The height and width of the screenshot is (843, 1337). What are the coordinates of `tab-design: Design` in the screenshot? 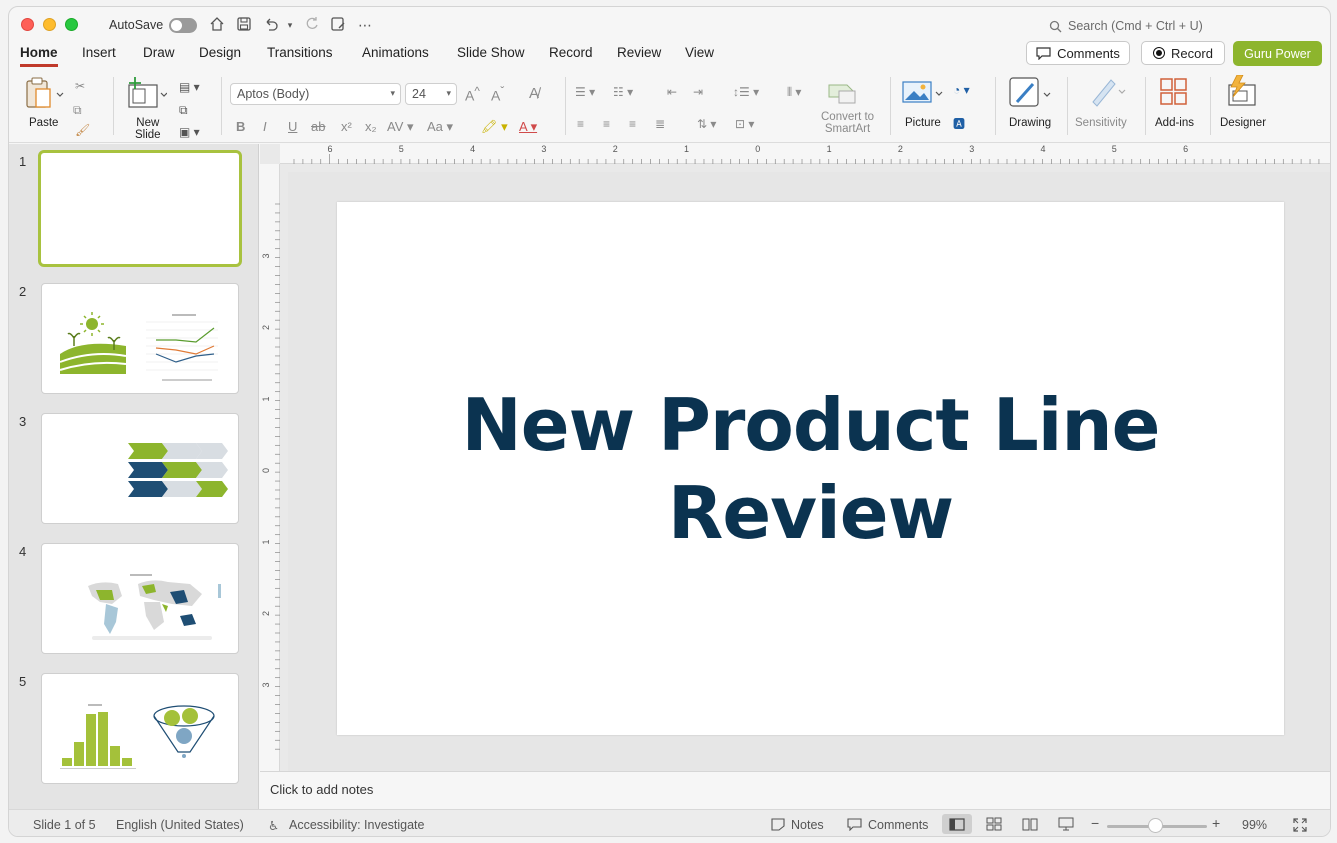 It's located at (220, 54).